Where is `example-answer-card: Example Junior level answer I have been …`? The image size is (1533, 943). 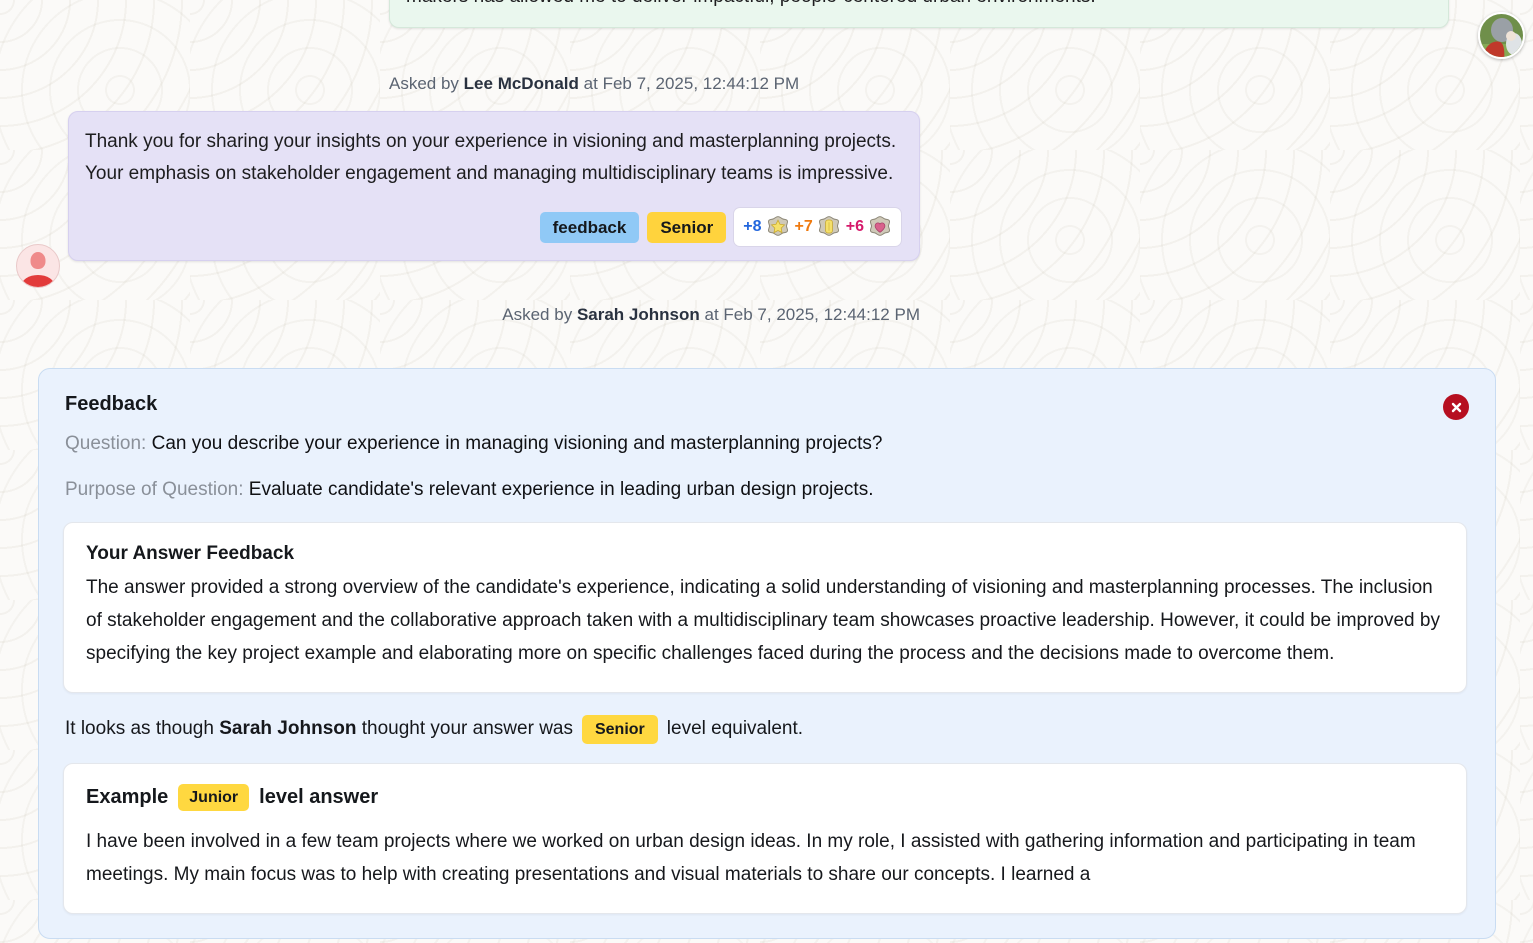 example-answer-card: Example Junior level answer I have been … is located at coordinates (765, 838).